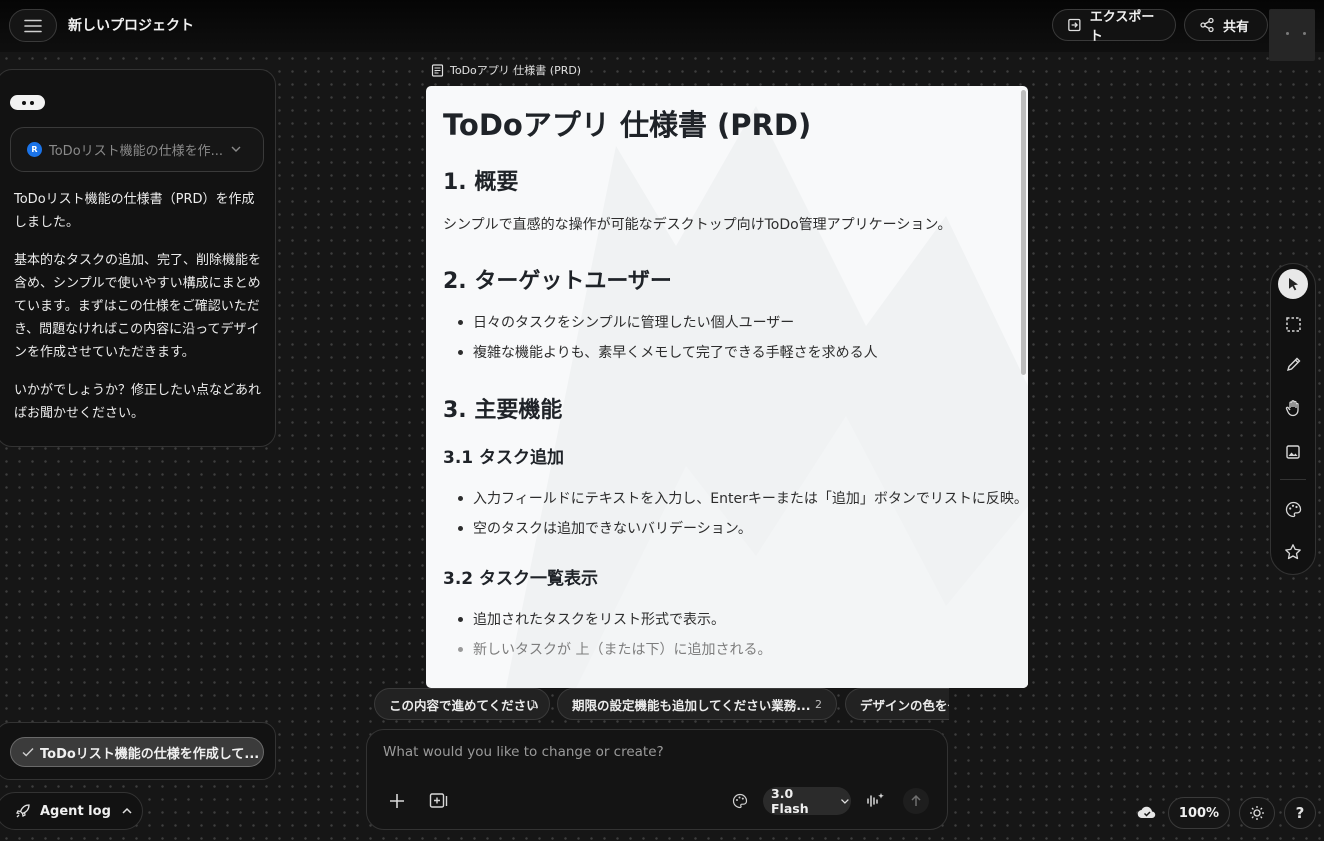  What do you see at coordinates (1292, 35) in the screenshot?
I see `avatar` at bounding box center [1292, 35].